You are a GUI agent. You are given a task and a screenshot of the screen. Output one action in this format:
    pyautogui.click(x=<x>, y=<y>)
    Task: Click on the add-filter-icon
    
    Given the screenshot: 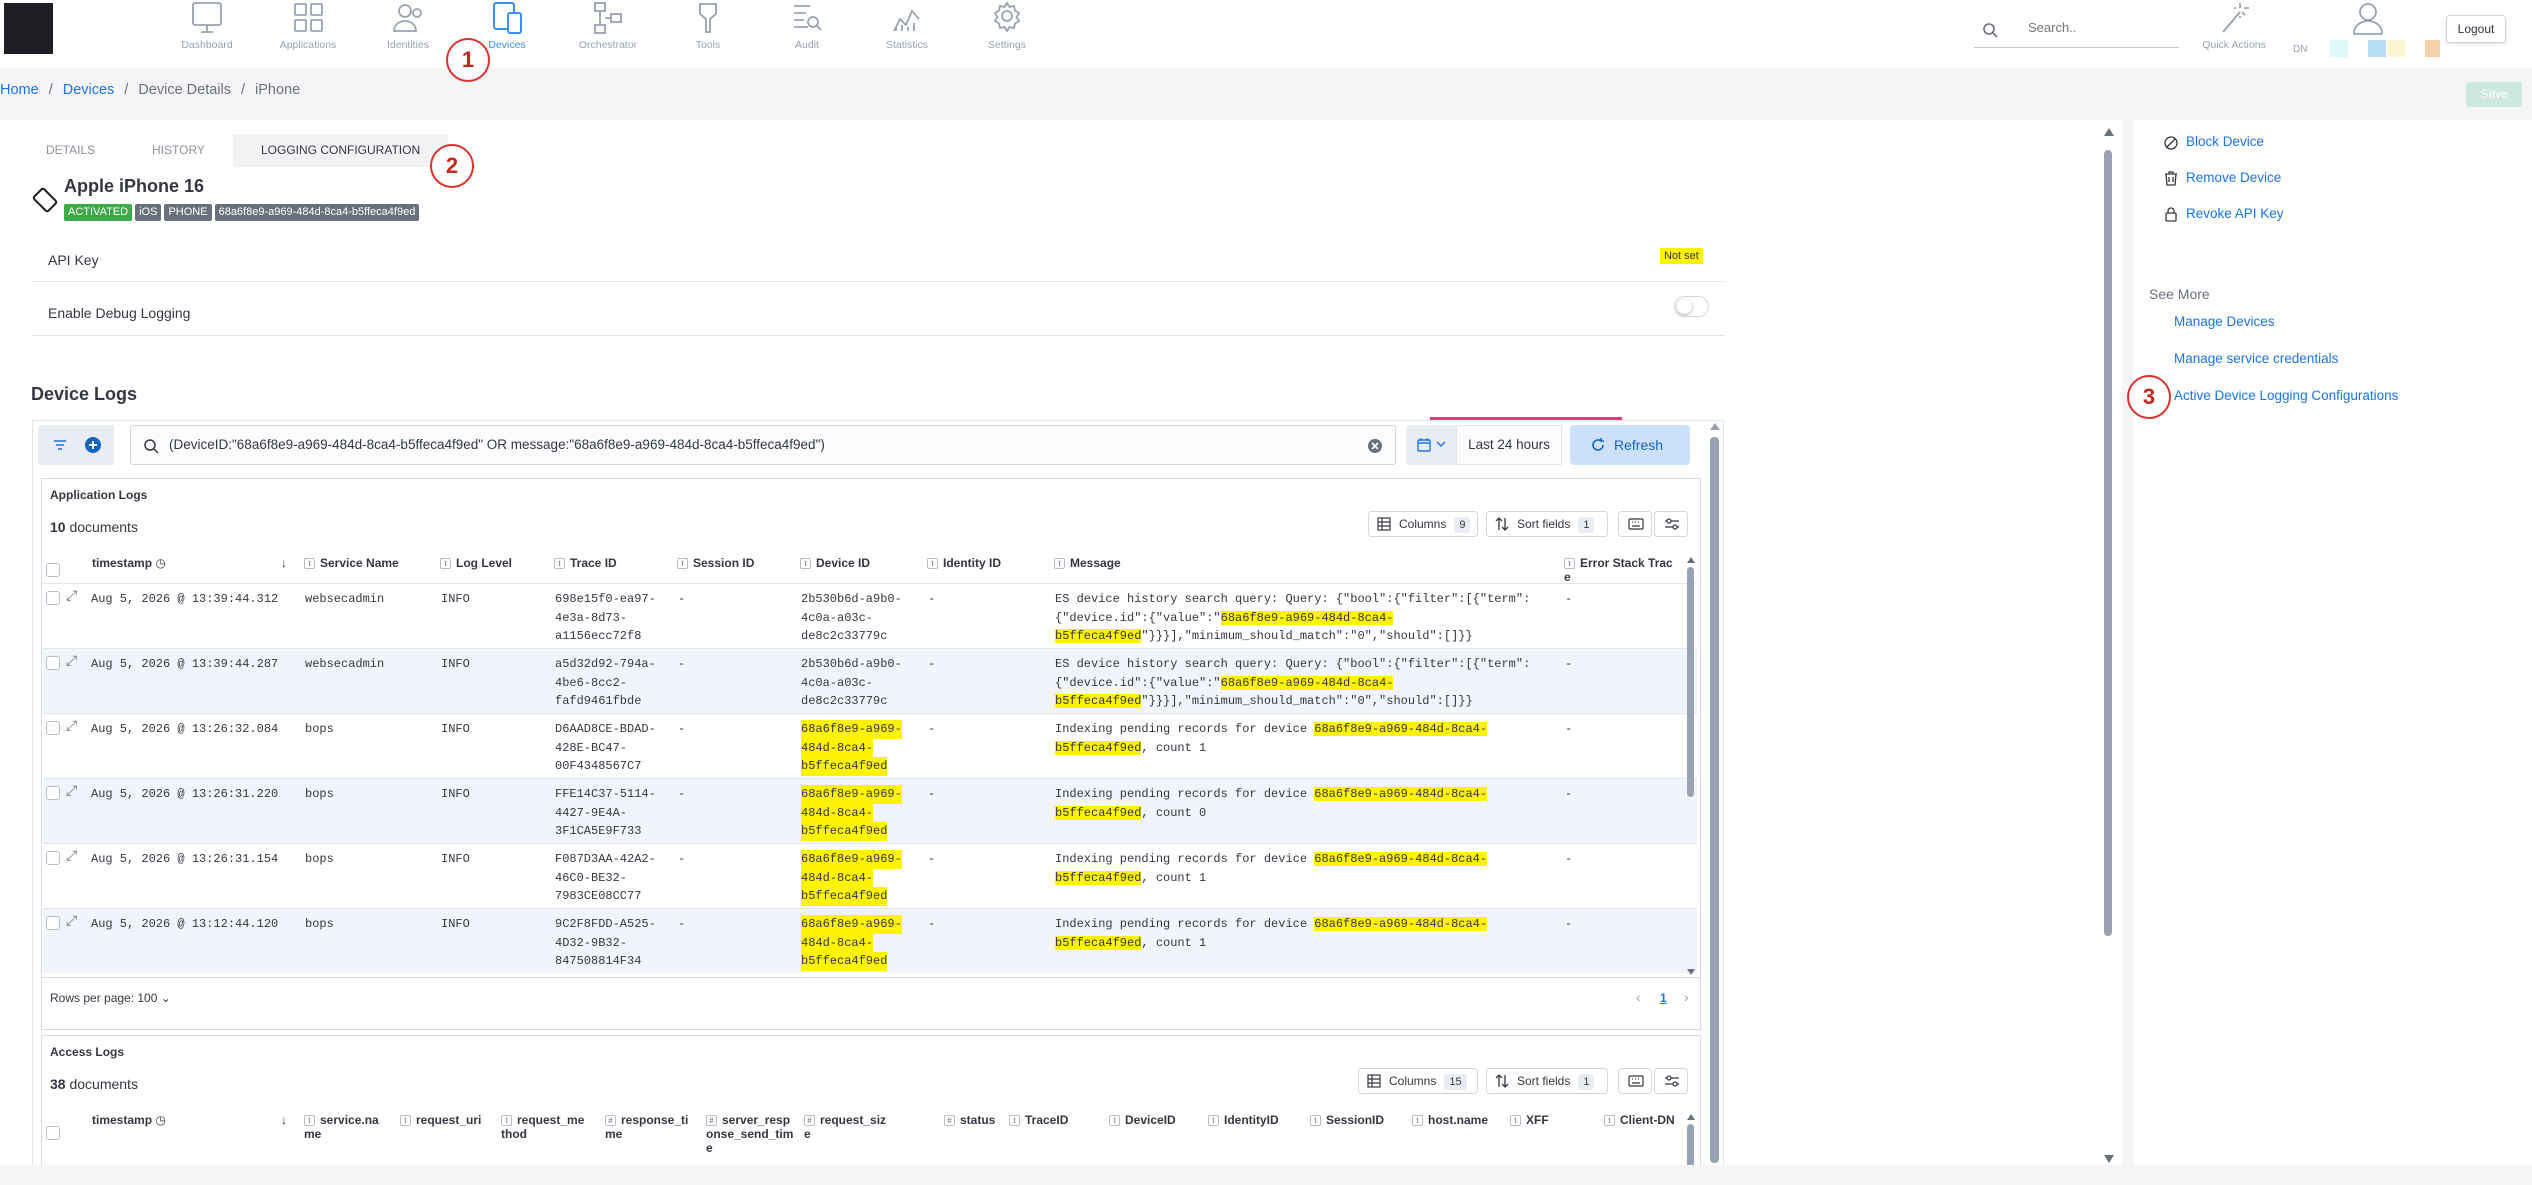 What is the action you would take?
    pyautogui.click(x=93, y=445)
    